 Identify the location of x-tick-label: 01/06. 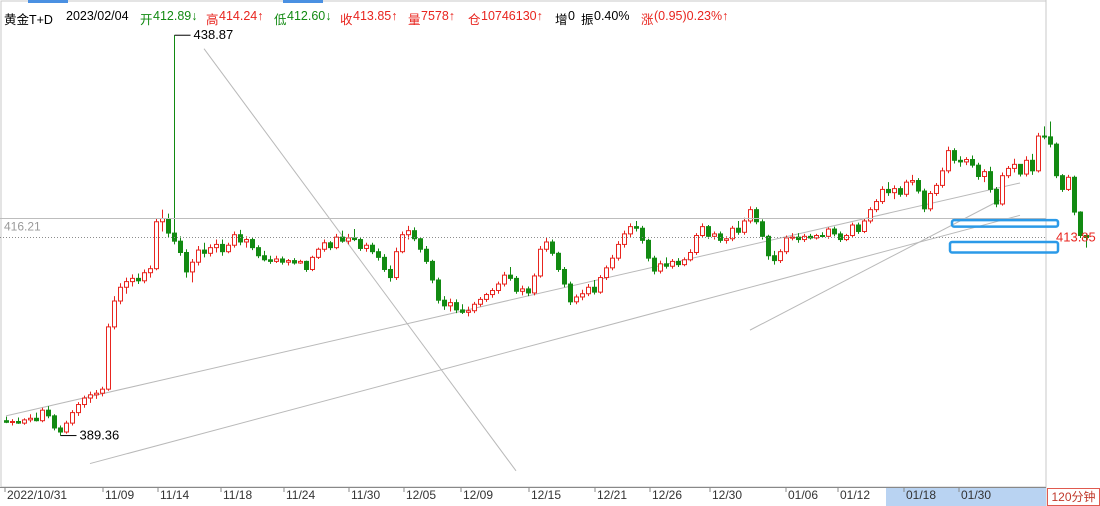
(803, 495).